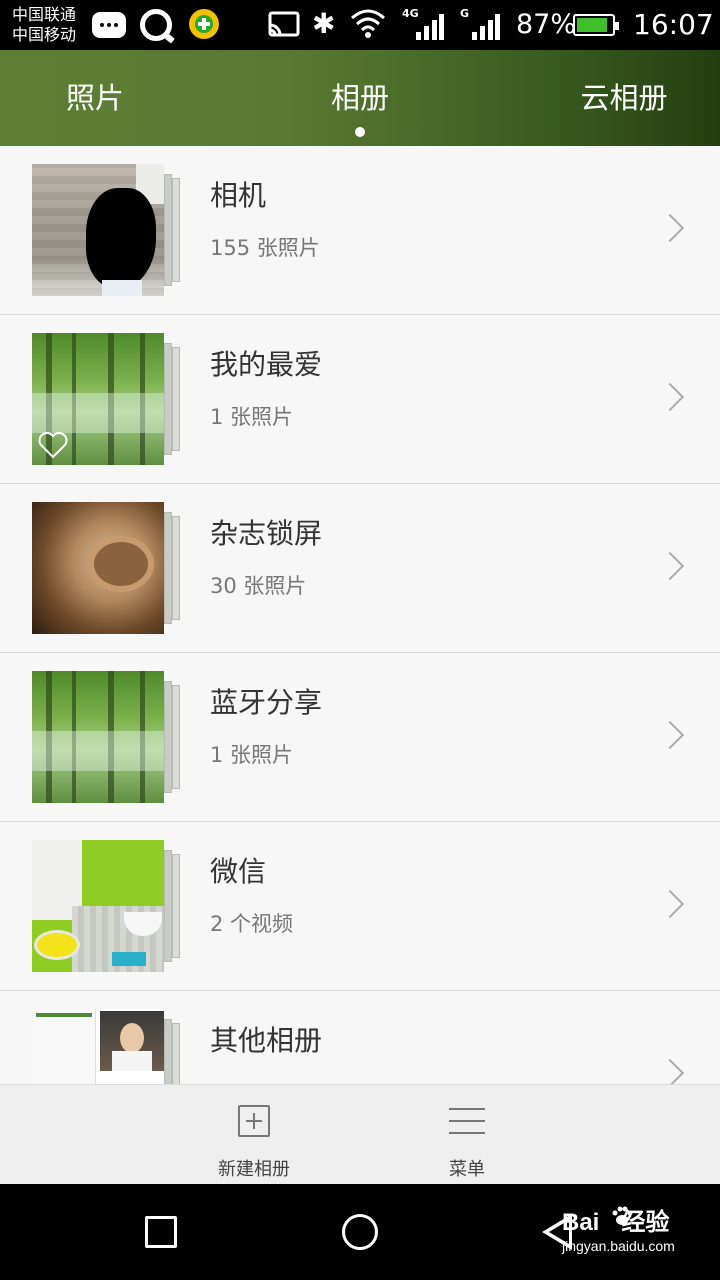 Image resolution: width=720 pixels, height=1280 pixels. What do you see at coordinates (254, 1169) in the screenshot?
I see `new-album-label: 新建相册` at bounding box center [254, 1169].